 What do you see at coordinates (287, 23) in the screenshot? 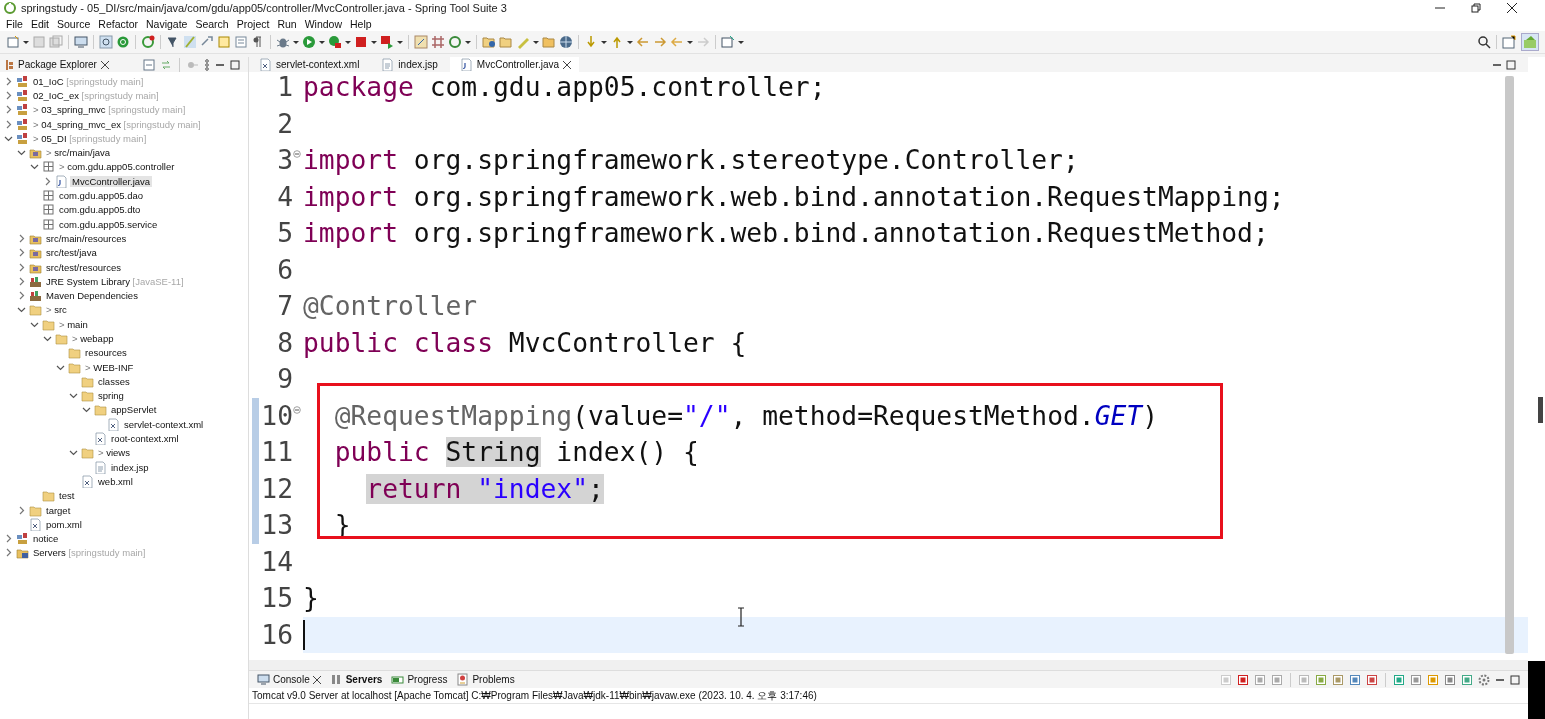
I see `menu-item: Run` at bounding box center [287, 23].